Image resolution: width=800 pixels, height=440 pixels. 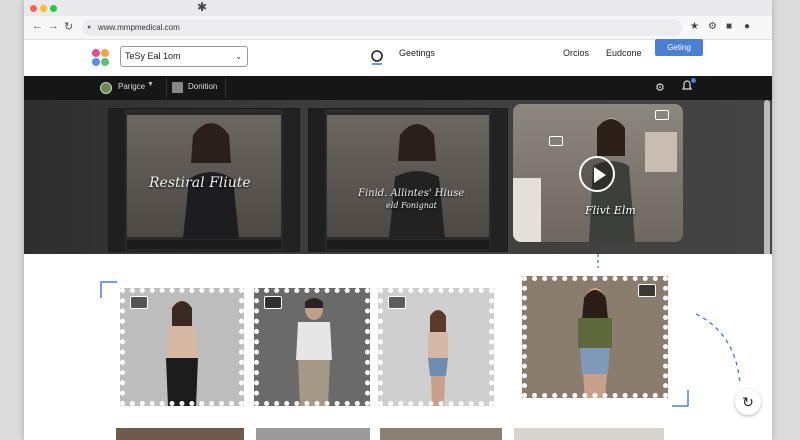 I want to click on selection-corner-icon, so click(x=680, y=398).